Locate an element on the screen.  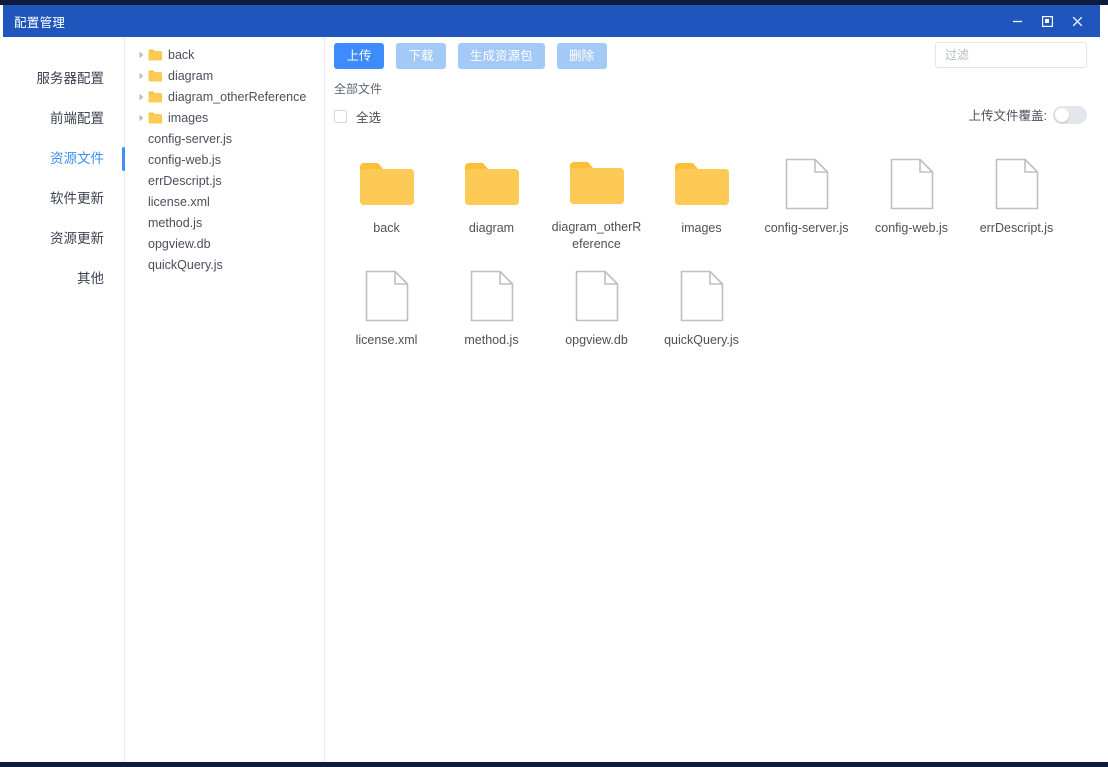
tree-item-label: quickQuery.js is located at coordinates (185, 264).